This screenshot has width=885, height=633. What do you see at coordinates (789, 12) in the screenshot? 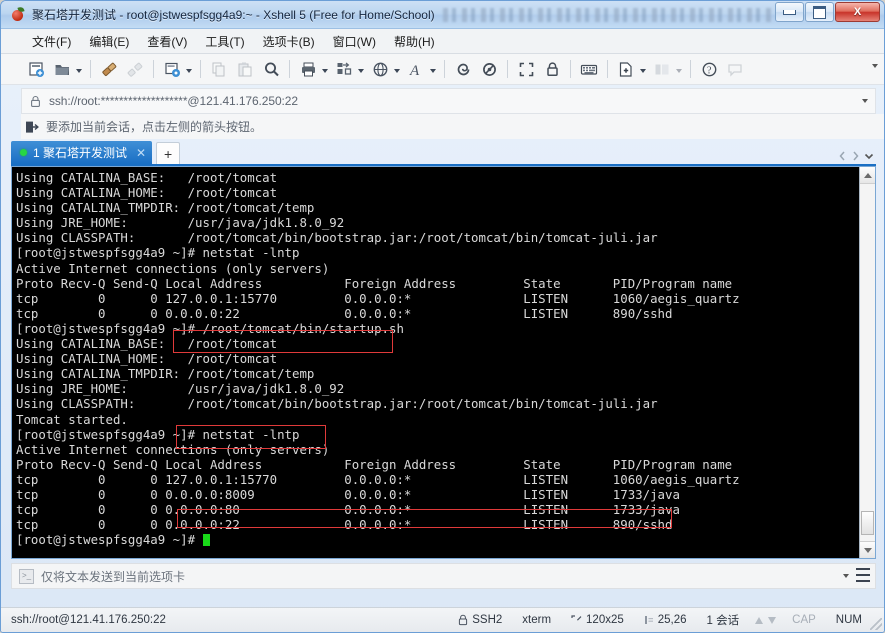
I see `minimize-button` at bounding box center [789, 12].